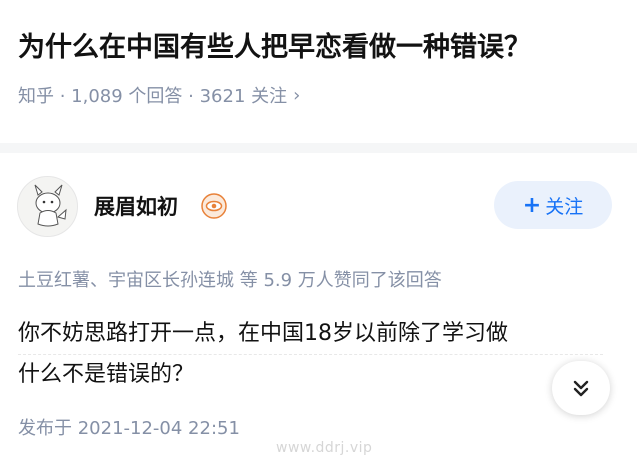 This screenshot has width=637, height=467. Describe the element at coordinates (47, 206) in the screenshot. I see `avatar` at that location.